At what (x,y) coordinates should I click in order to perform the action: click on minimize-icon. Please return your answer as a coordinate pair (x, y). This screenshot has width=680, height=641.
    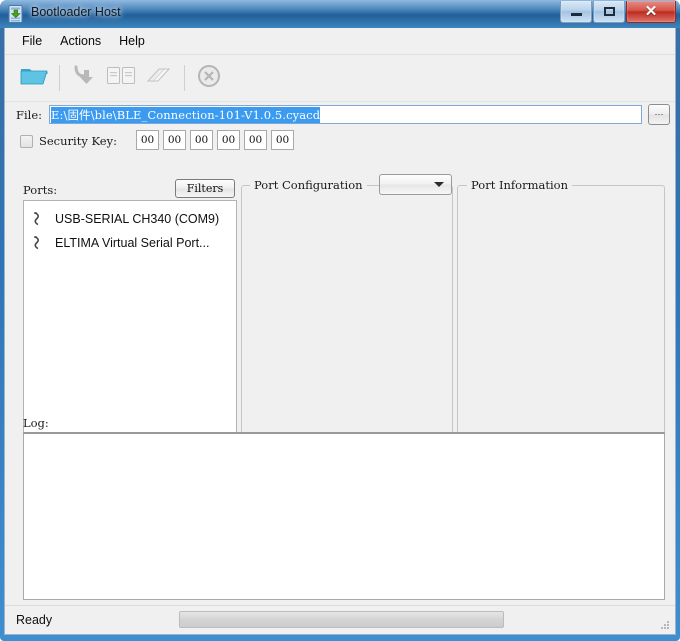
    Looking at the image, I should click on (576, 14).